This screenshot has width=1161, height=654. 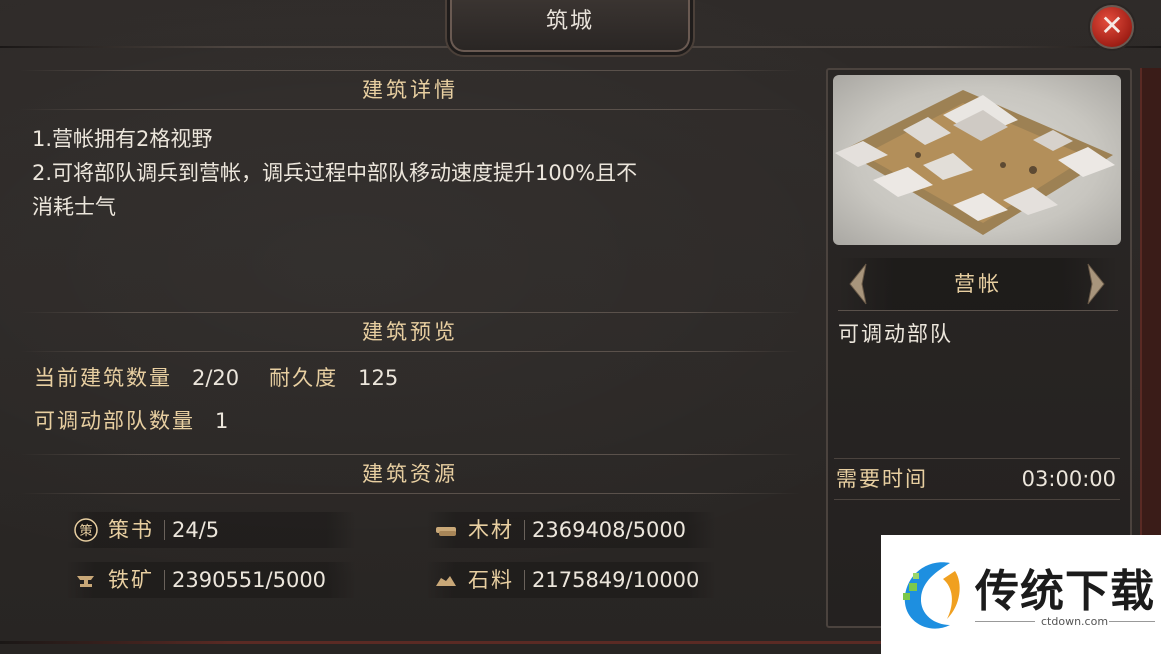 What do you see at coordinates (616, 580) in the screenshot?
I see `resource-value: 2175849/10000` at bounding box center [616, 580].